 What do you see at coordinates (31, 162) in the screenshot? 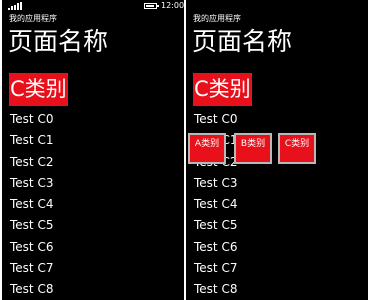
I see `list-item: Test C2` at bounding box center [31, 162].